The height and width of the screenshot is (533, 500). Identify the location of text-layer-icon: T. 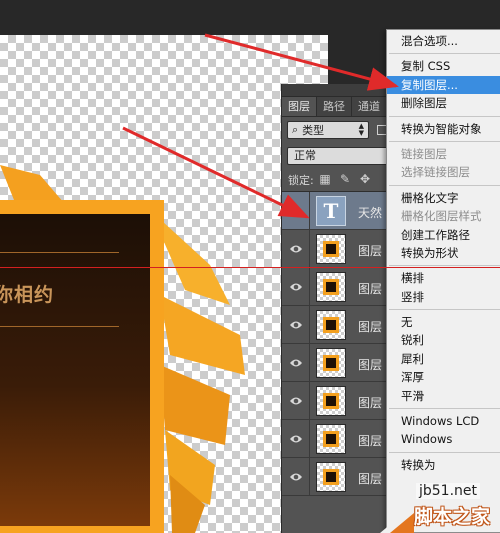
(331, 211).